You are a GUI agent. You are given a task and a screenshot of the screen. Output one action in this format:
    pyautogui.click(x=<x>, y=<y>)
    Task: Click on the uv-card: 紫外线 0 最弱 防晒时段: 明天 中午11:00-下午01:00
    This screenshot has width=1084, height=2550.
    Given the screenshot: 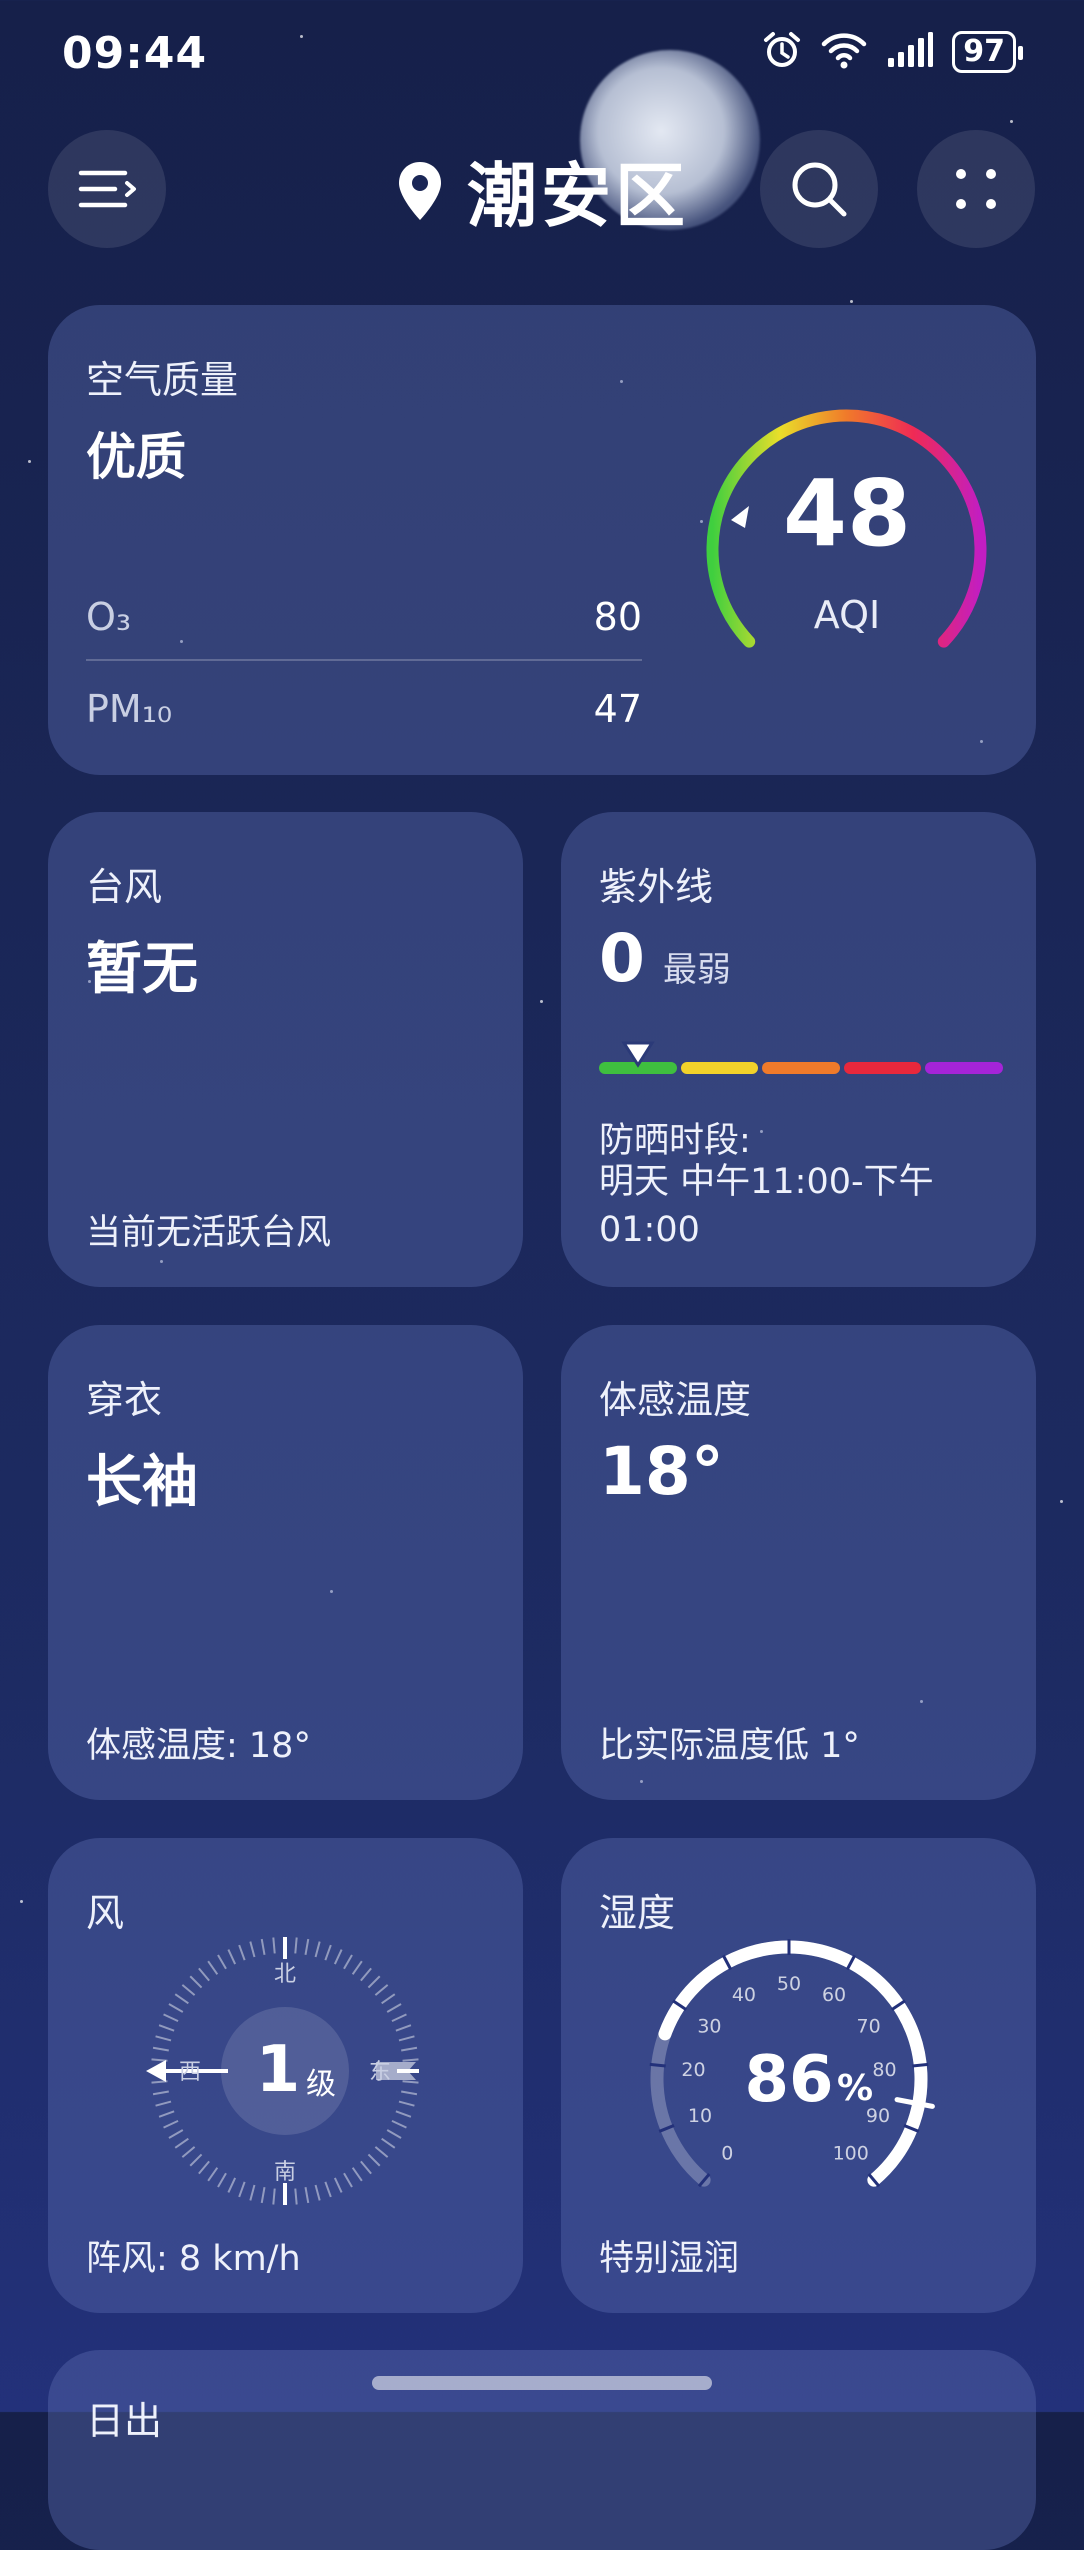 What is the action you would take?
    pyautogui.click(x=798, y=1049)
    